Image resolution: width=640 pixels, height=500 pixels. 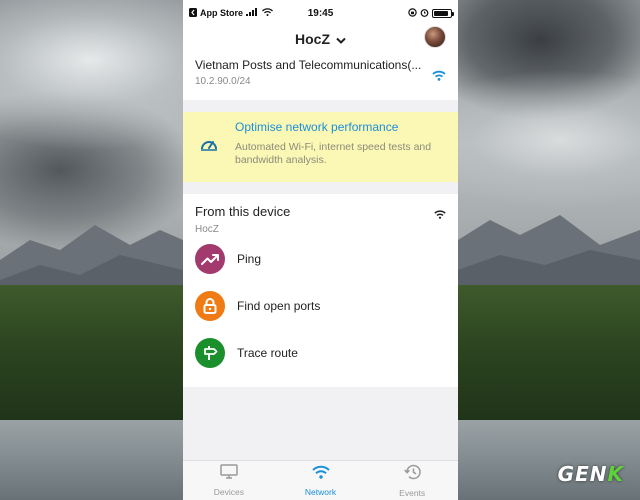 What do you see at coordinates (412, 13) in the screenshot?
I see `orientation-lock-icon` at bounding box center [412, 13].